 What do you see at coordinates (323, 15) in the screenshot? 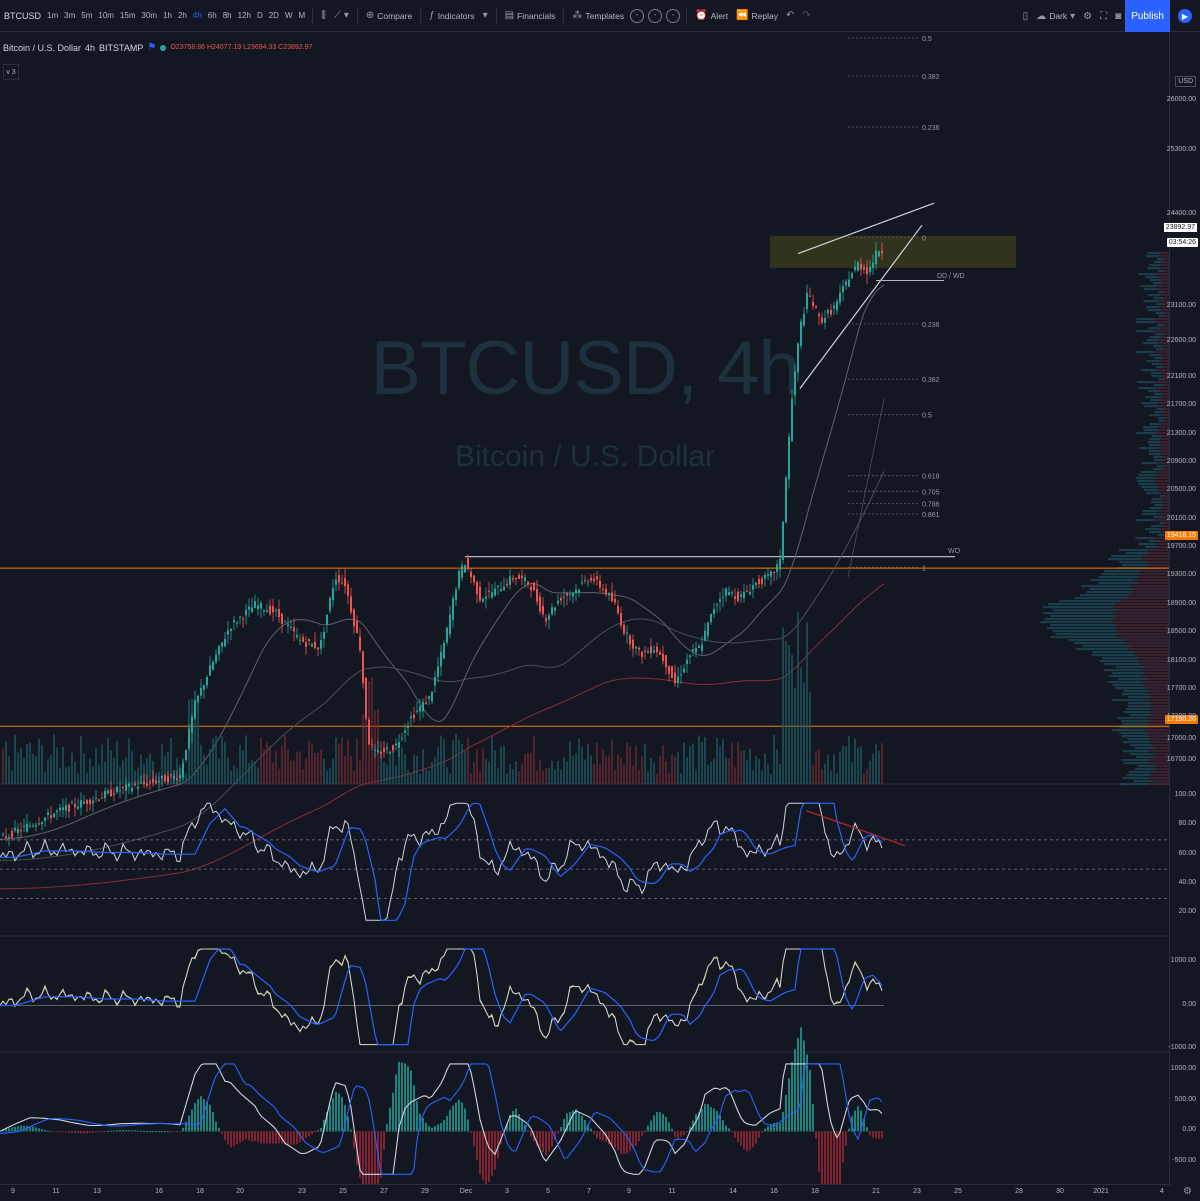
I see `chart-type-bars-button: ⫼` at bounding box center [323, 15].